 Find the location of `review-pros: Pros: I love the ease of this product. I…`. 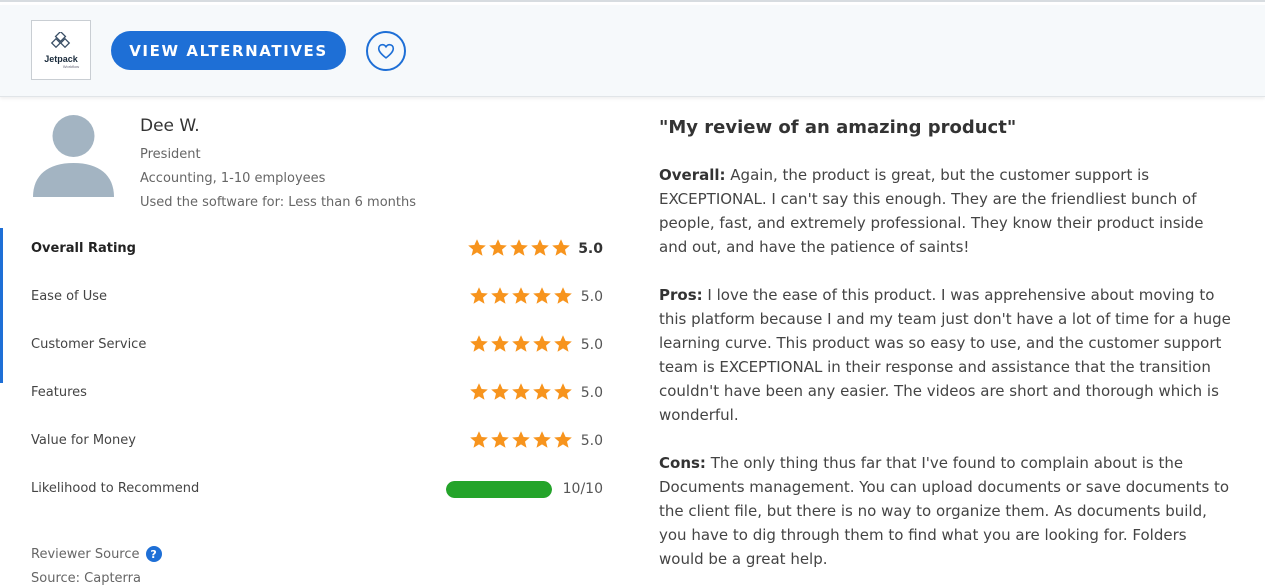

review-pros: Pros: I love the ease of this product. I… is located at coordinates (946, 355).